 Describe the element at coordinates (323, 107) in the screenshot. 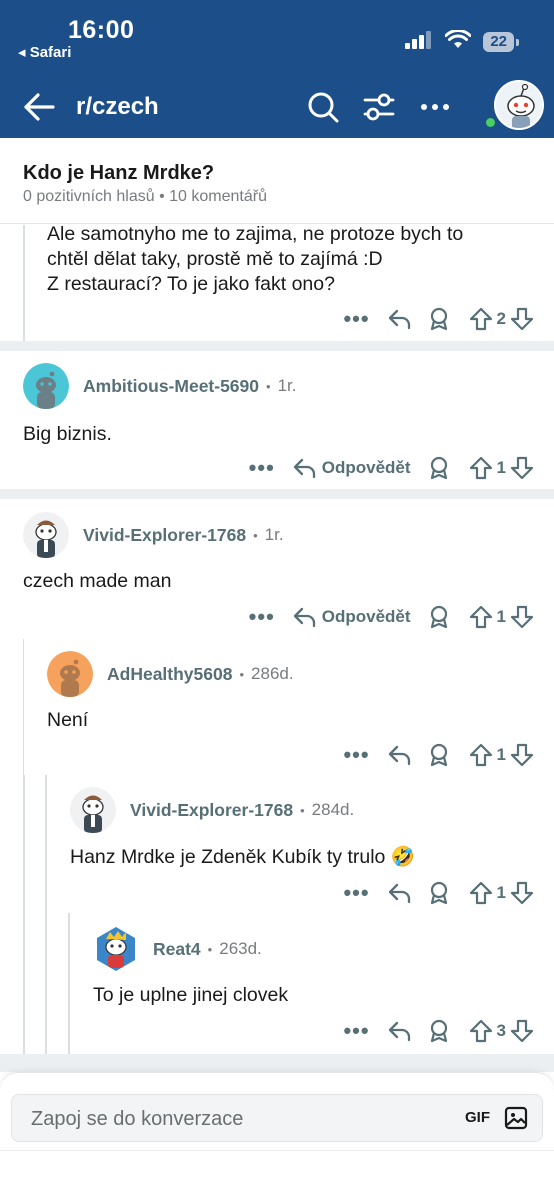

I see `search-icon` at that location.